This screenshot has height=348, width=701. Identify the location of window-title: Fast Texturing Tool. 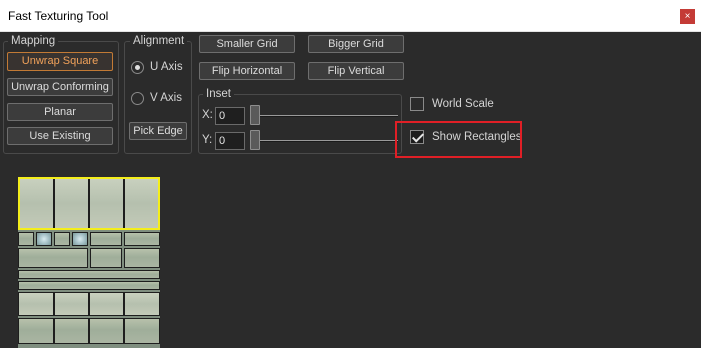
(58, 16).